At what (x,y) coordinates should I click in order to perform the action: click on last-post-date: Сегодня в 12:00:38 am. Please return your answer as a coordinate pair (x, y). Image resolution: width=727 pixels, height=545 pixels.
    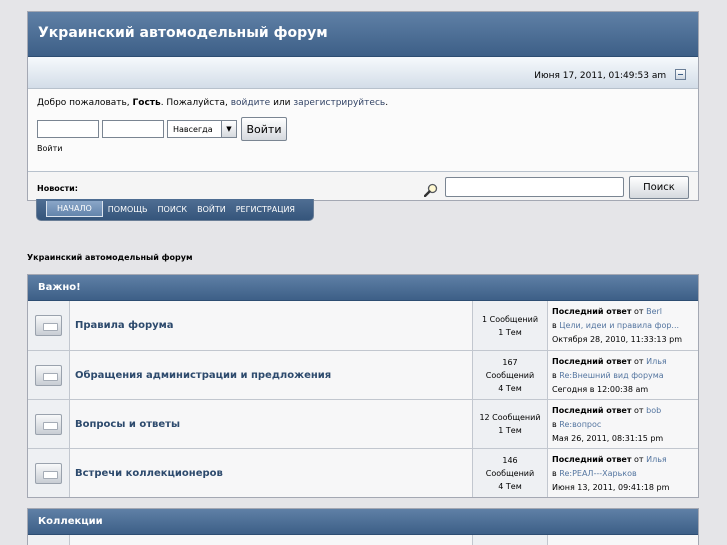
    Looking at the image, I should click on (600, 389).